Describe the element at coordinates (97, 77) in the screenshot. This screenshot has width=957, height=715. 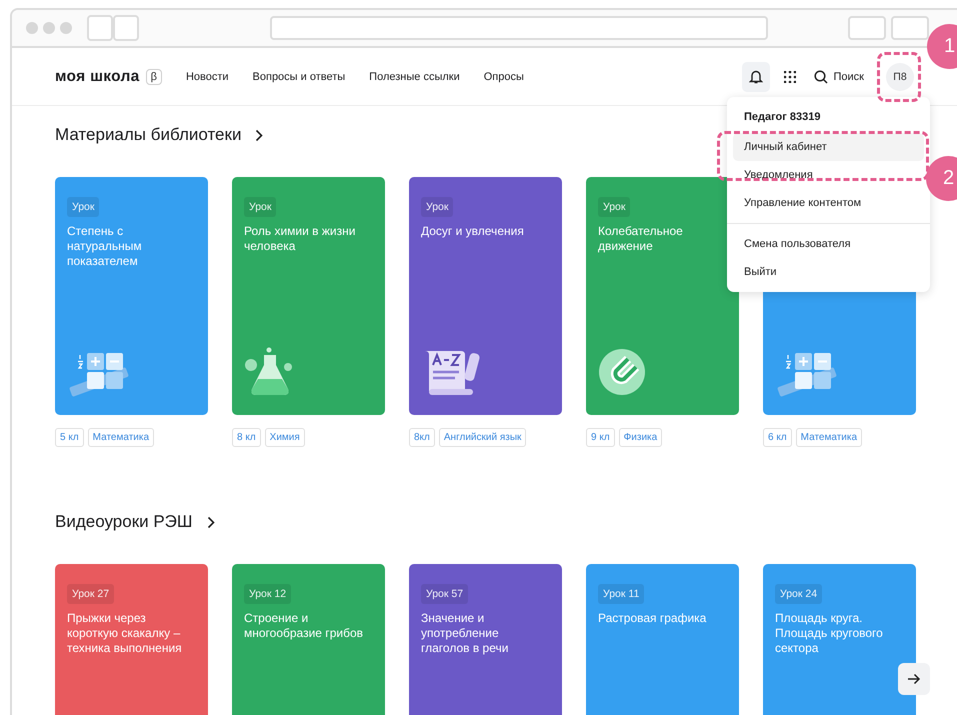
I see `logo: моя школа` at that location.